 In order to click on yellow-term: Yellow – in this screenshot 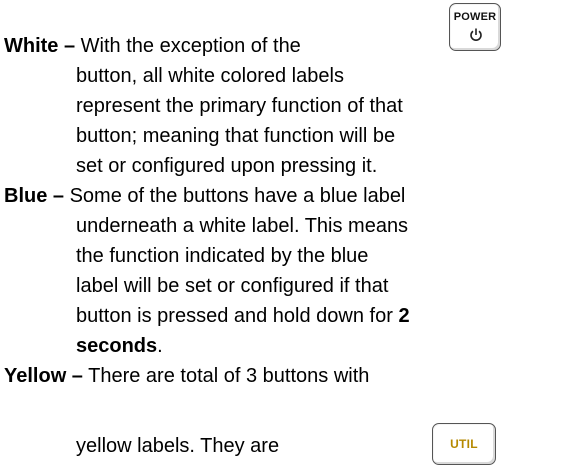, I will do `click(43, 376)`.